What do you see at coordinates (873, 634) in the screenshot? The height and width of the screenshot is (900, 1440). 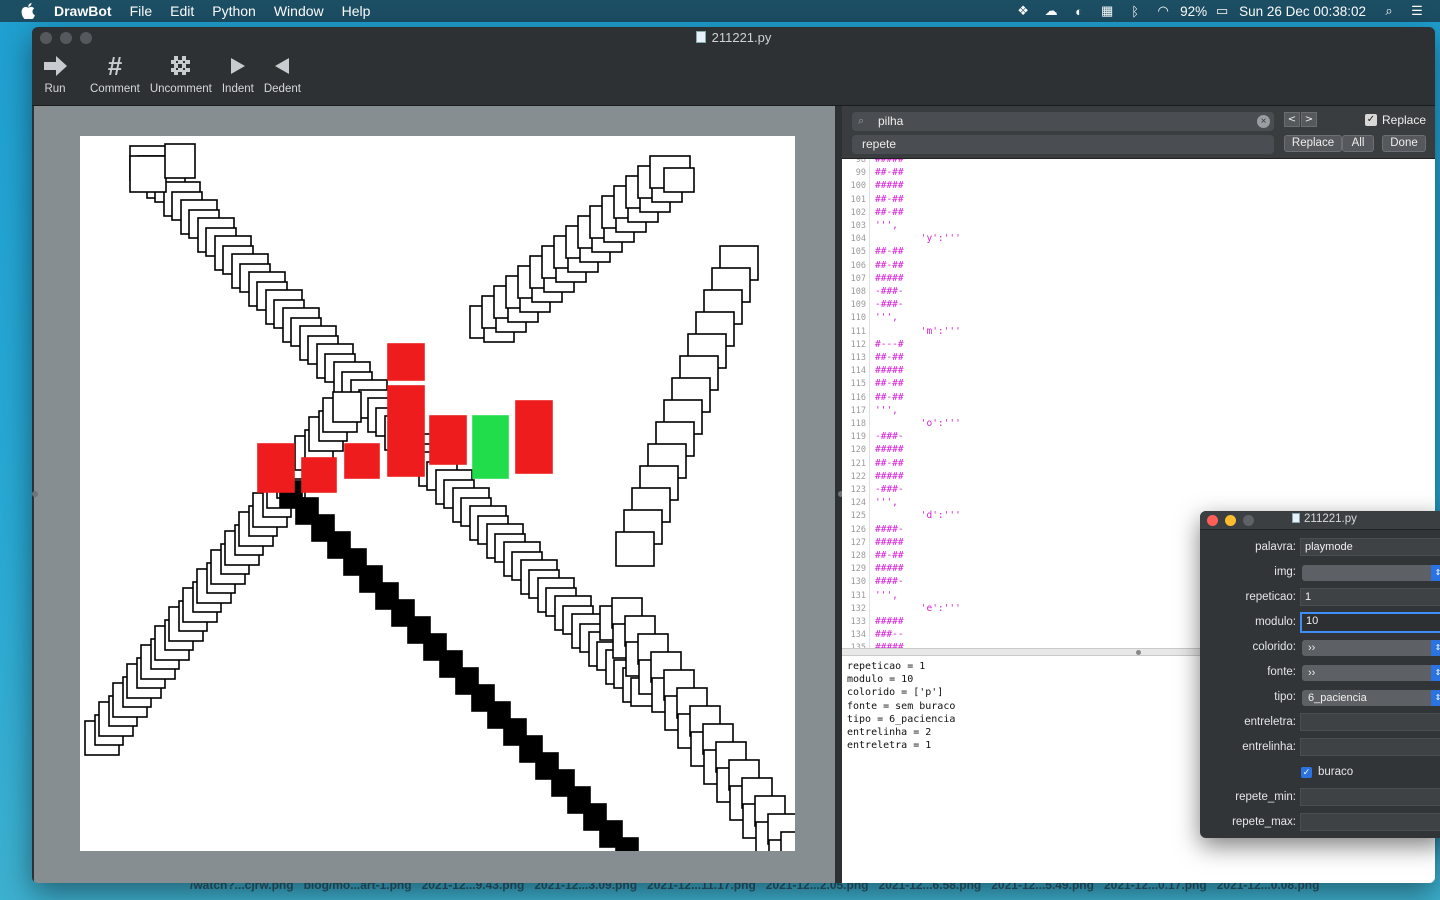 I see `code-line: 134 ###--` at bounding box center [873, 634].